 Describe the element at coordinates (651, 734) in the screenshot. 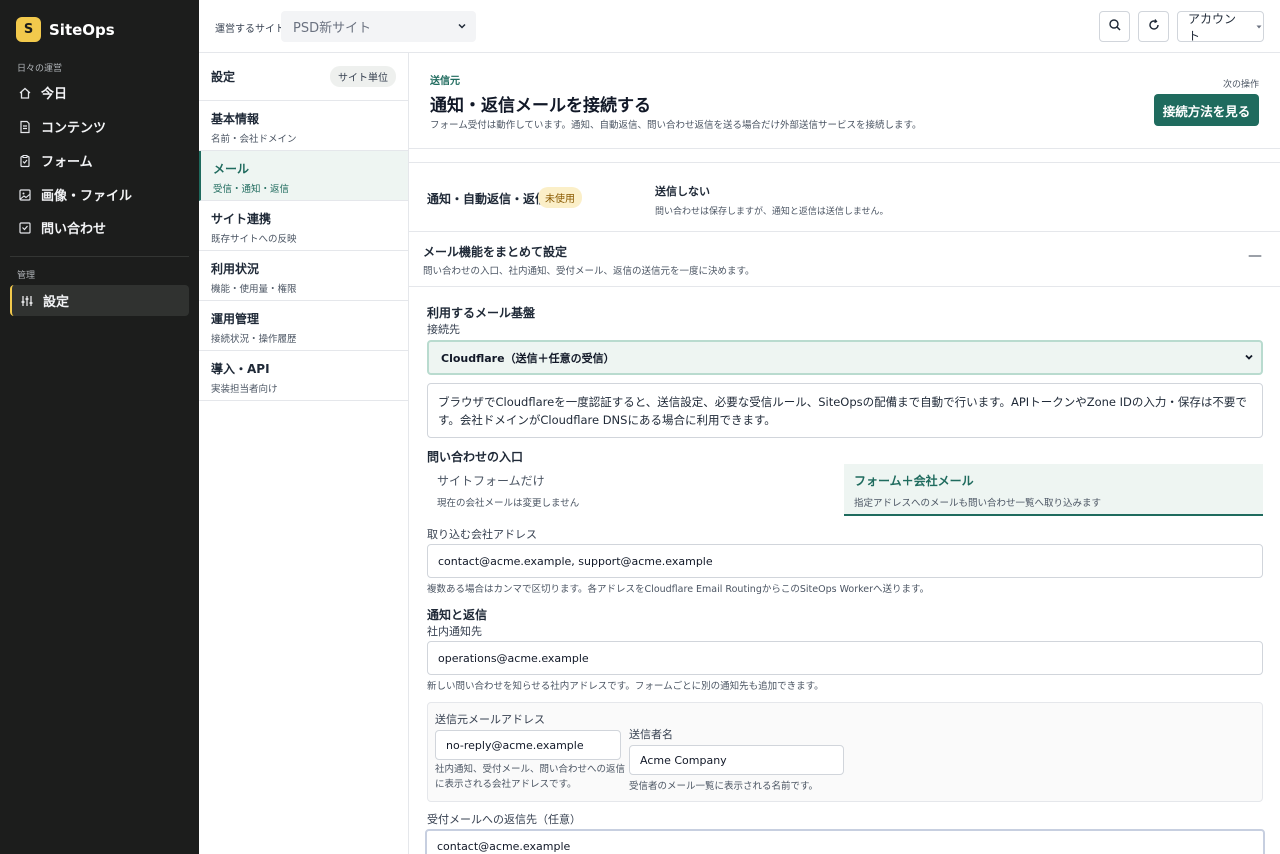

I see `sender-name-label: 送信者名` at that location.